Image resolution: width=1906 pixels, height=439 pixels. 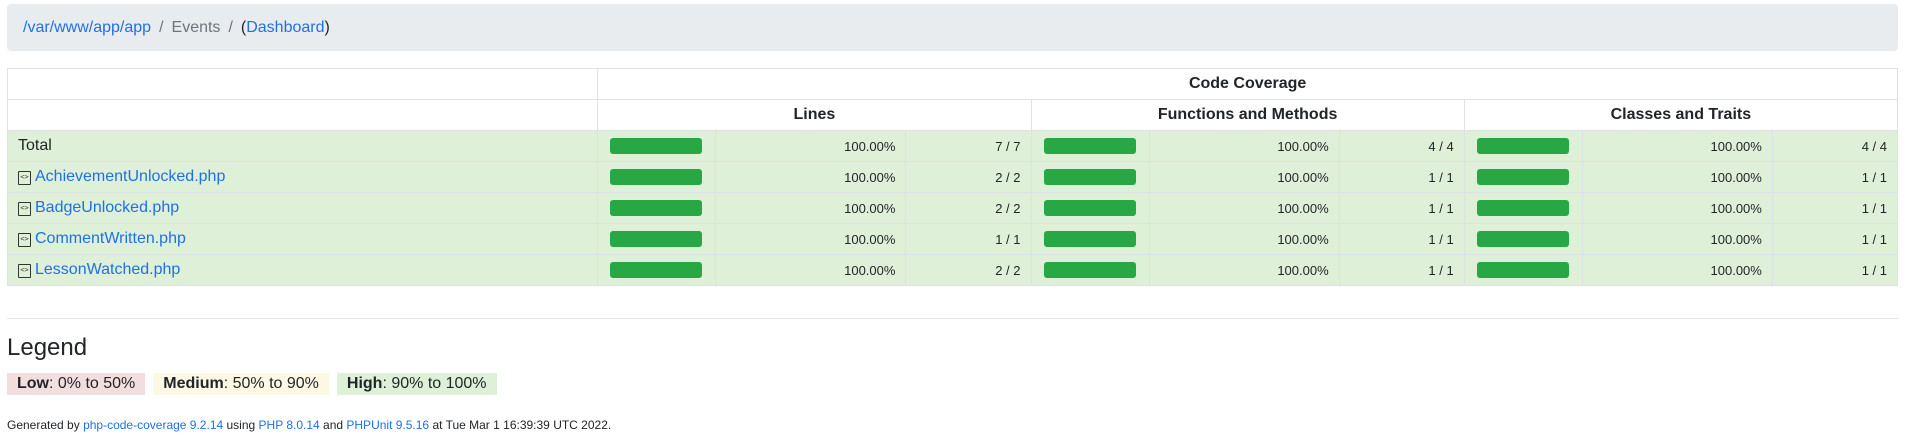 I want to click on row-name: Total, so click(x=302, y=146).